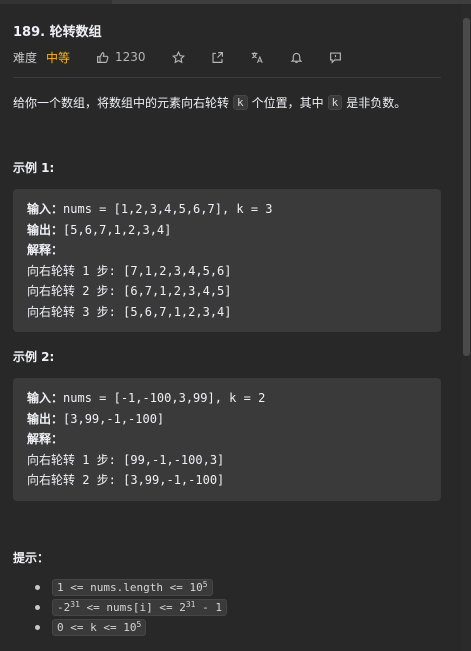 The image size is (471, 651). Describe the element at coordinates (129, 311) in the screenshot. I see `example-step: 向右轮转 3 步: [5,6,7,1,2,3,4]` at that location.